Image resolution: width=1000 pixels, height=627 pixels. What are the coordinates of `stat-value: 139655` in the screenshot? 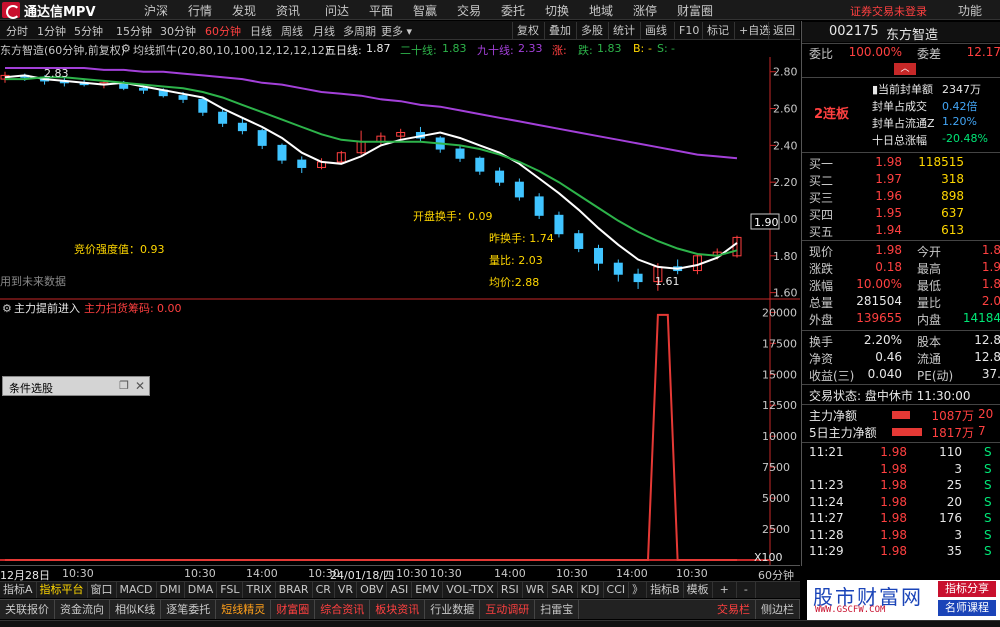 It's located at (879, 318).